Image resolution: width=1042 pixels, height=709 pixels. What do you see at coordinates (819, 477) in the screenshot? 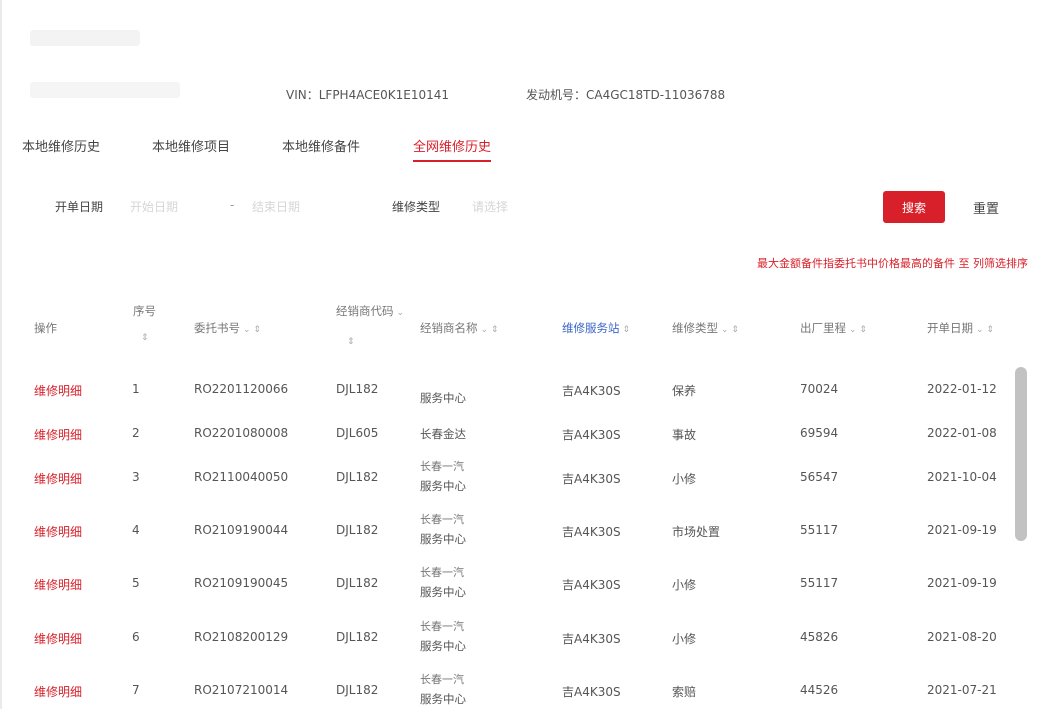
I see `mileage: 56547` at bounding box center [819, 477].